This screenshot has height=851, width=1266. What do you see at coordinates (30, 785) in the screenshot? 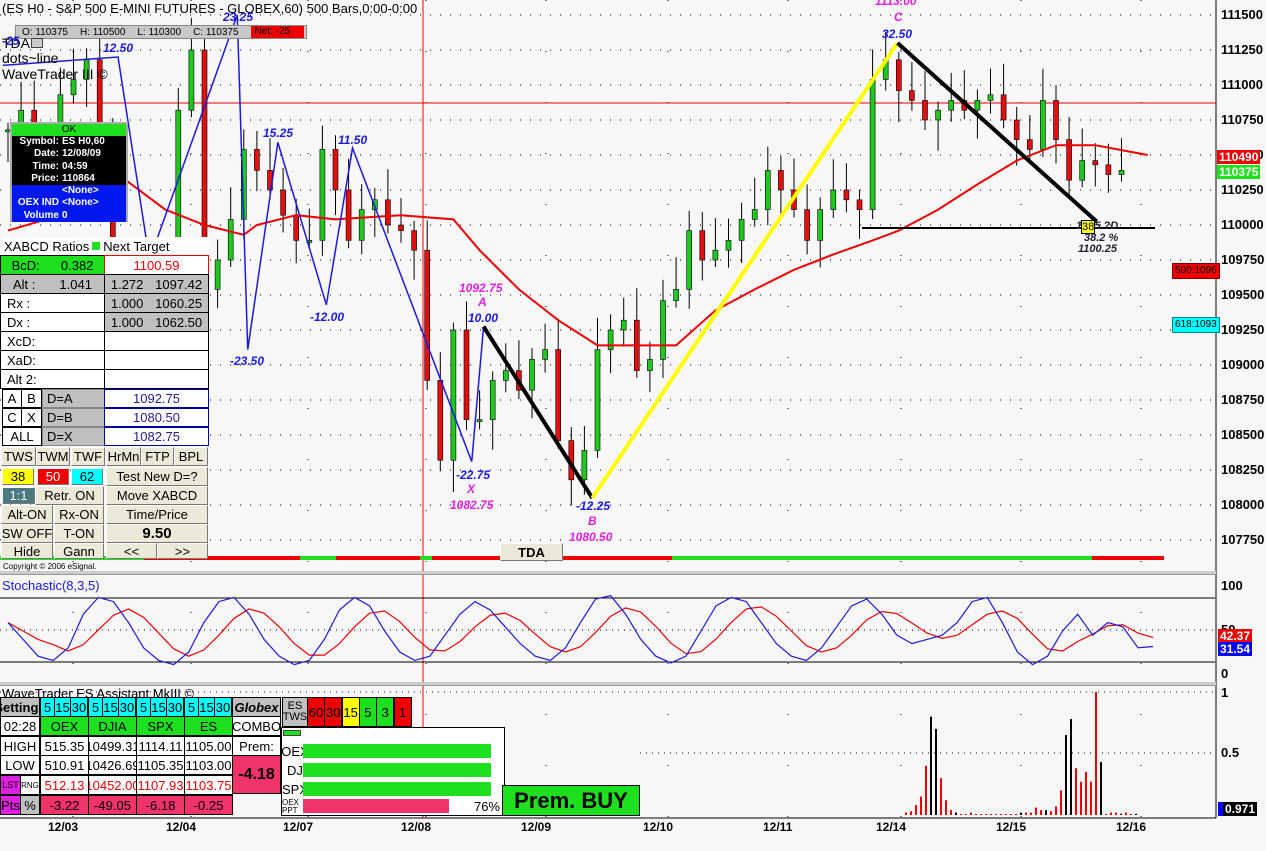
I see `range-button: RNG` at bounding box center [30, 785].